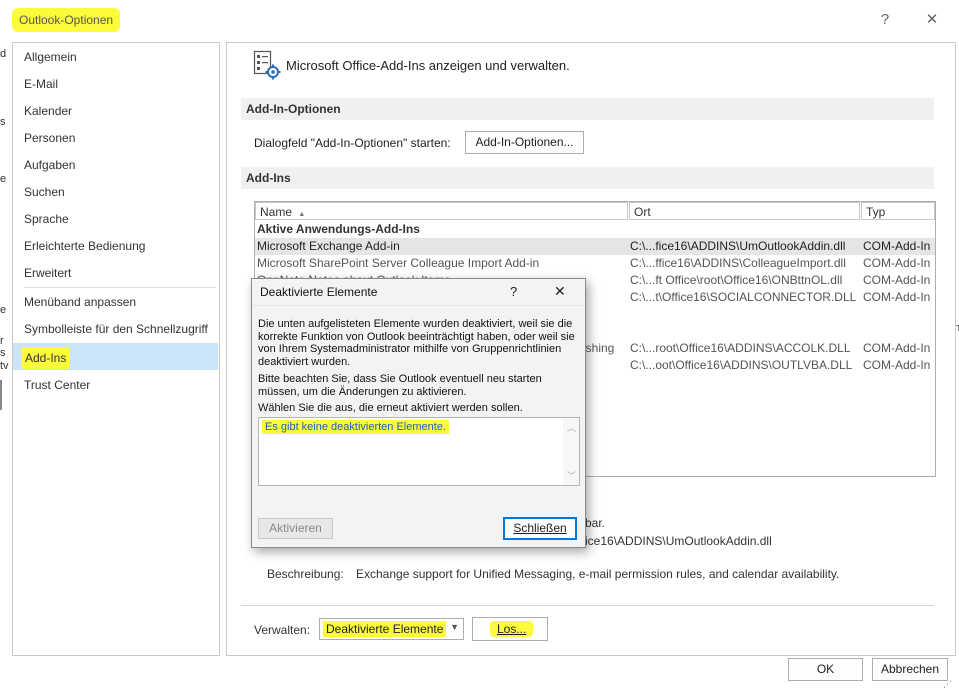 This screenshot has width=959, height=693. Describe the element at coordinates (587, 605) in the screenshot. I see `manage-separator` at that location.